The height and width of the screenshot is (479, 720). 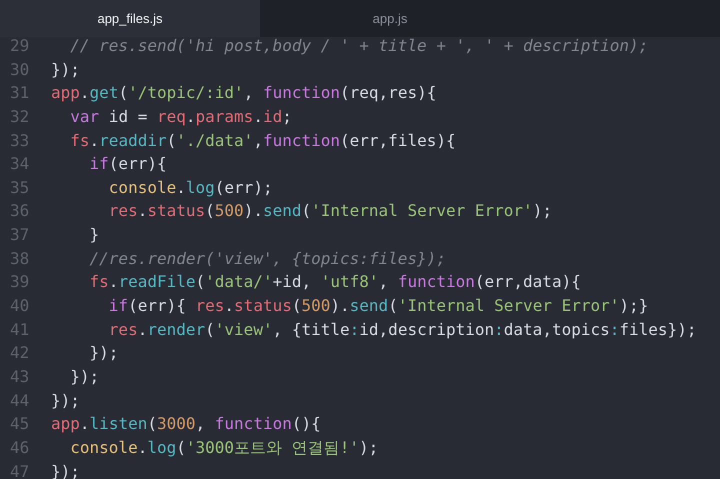 I want to click on code-line: console.log('3000포트와 연결됨!');, so click(x=223, y=447).